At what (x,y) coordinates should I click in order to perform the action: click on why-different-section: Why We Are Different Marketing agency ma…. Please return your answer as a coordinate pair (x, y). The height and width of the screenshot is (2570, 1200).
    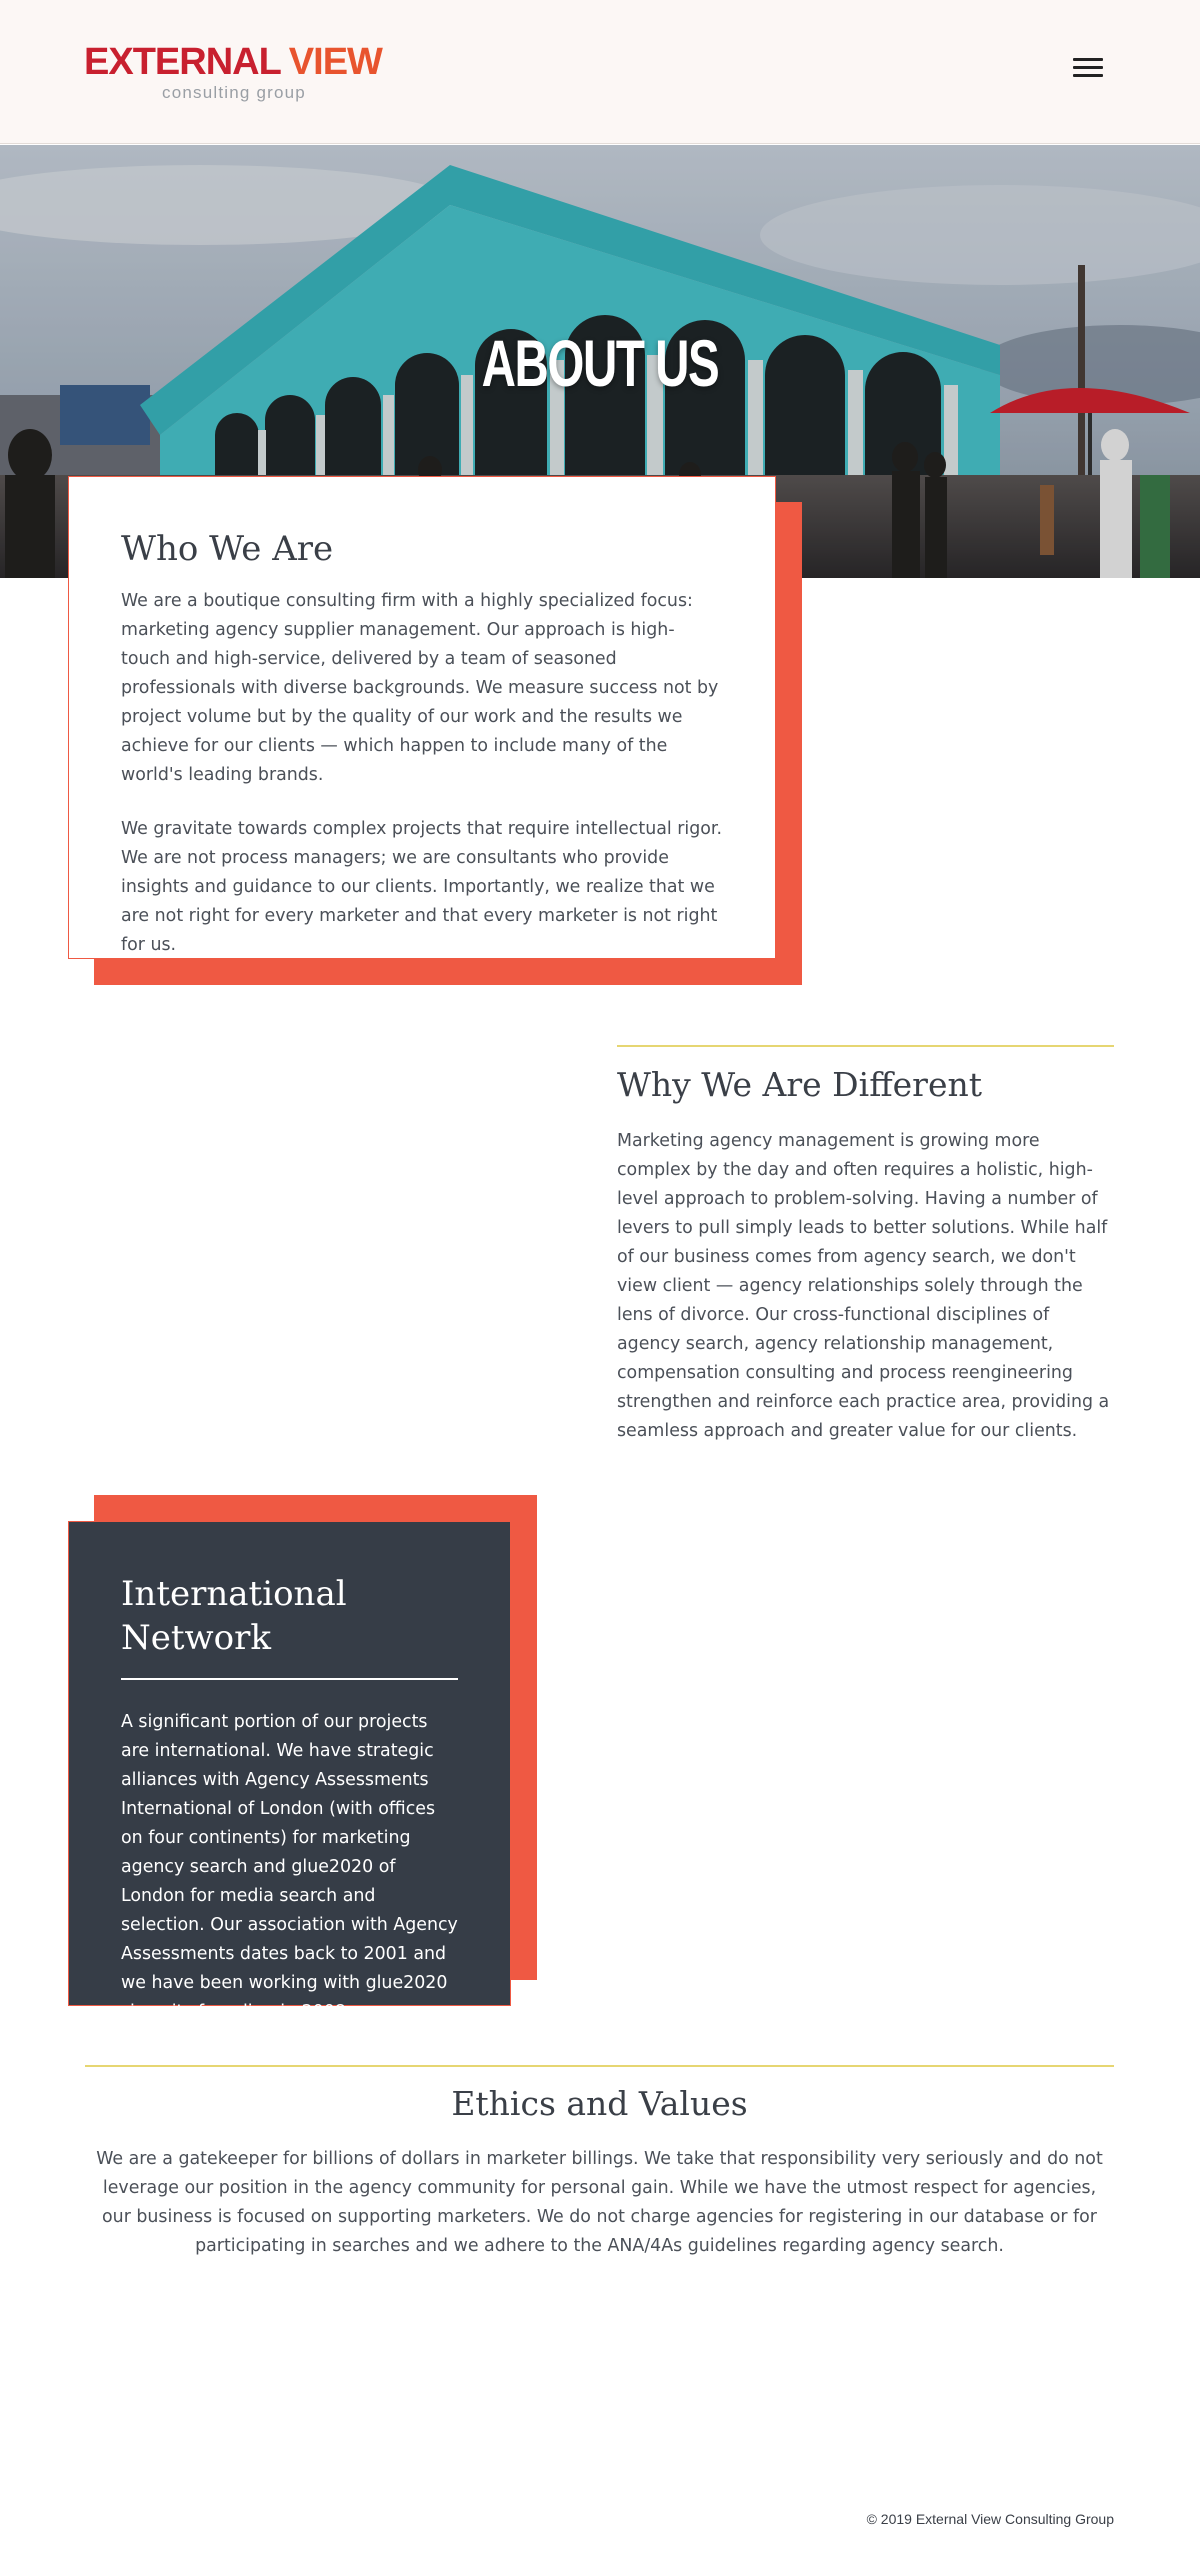
    Looking at the image, I should click on (865, 1245).